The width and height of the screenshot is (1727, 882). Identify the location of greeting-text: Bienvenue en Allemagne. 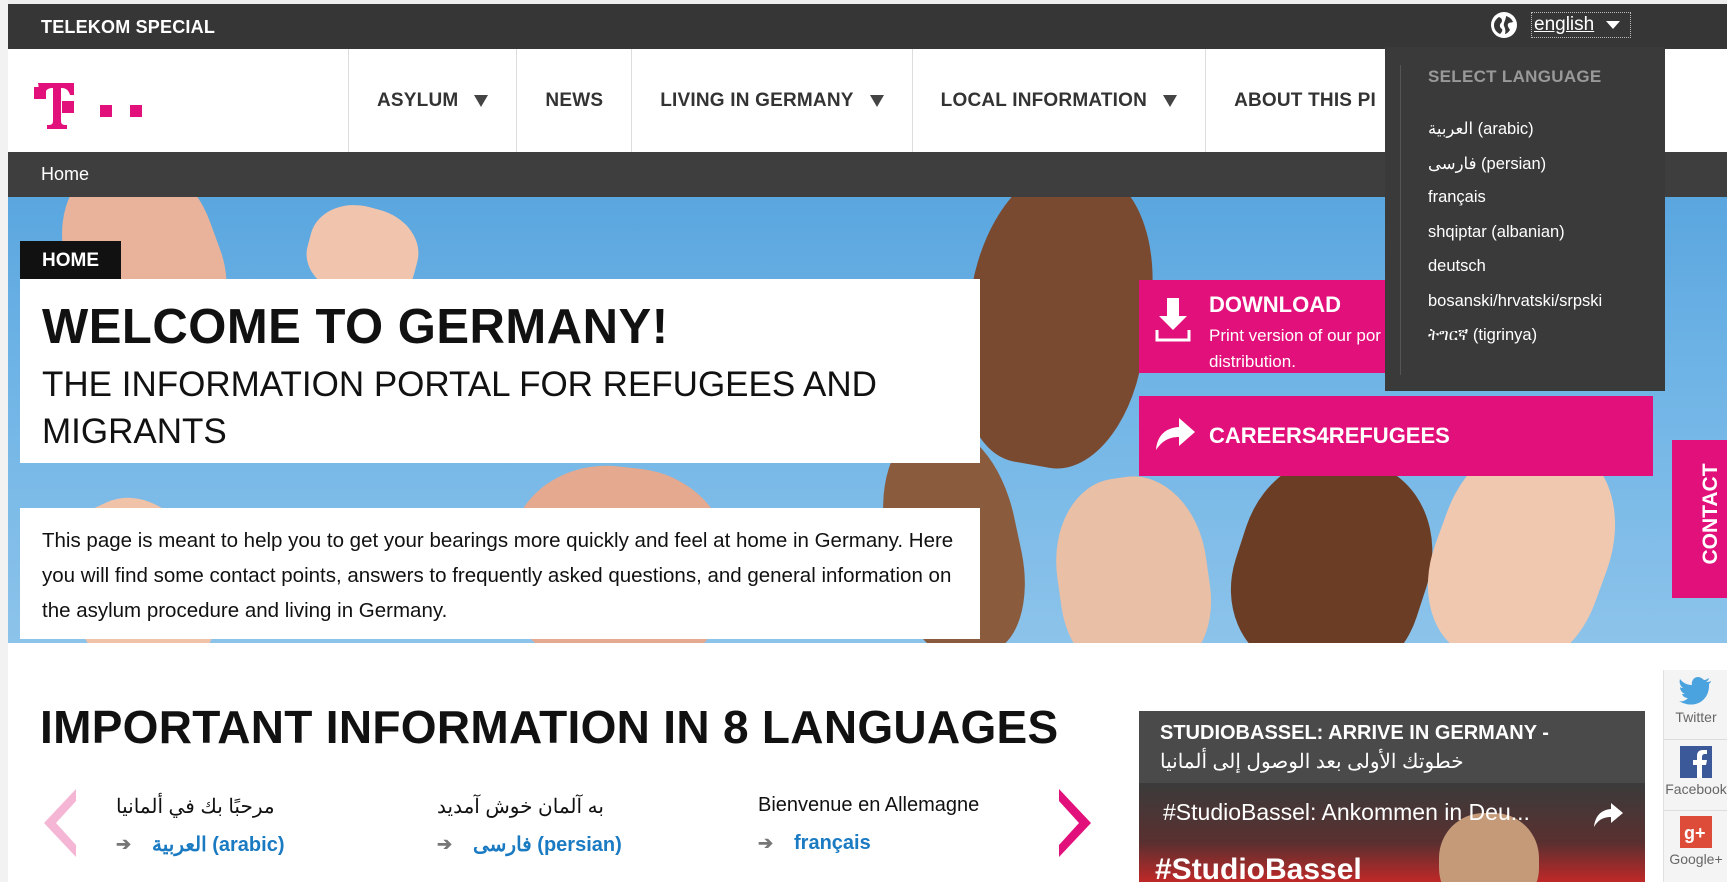
(869, 805).